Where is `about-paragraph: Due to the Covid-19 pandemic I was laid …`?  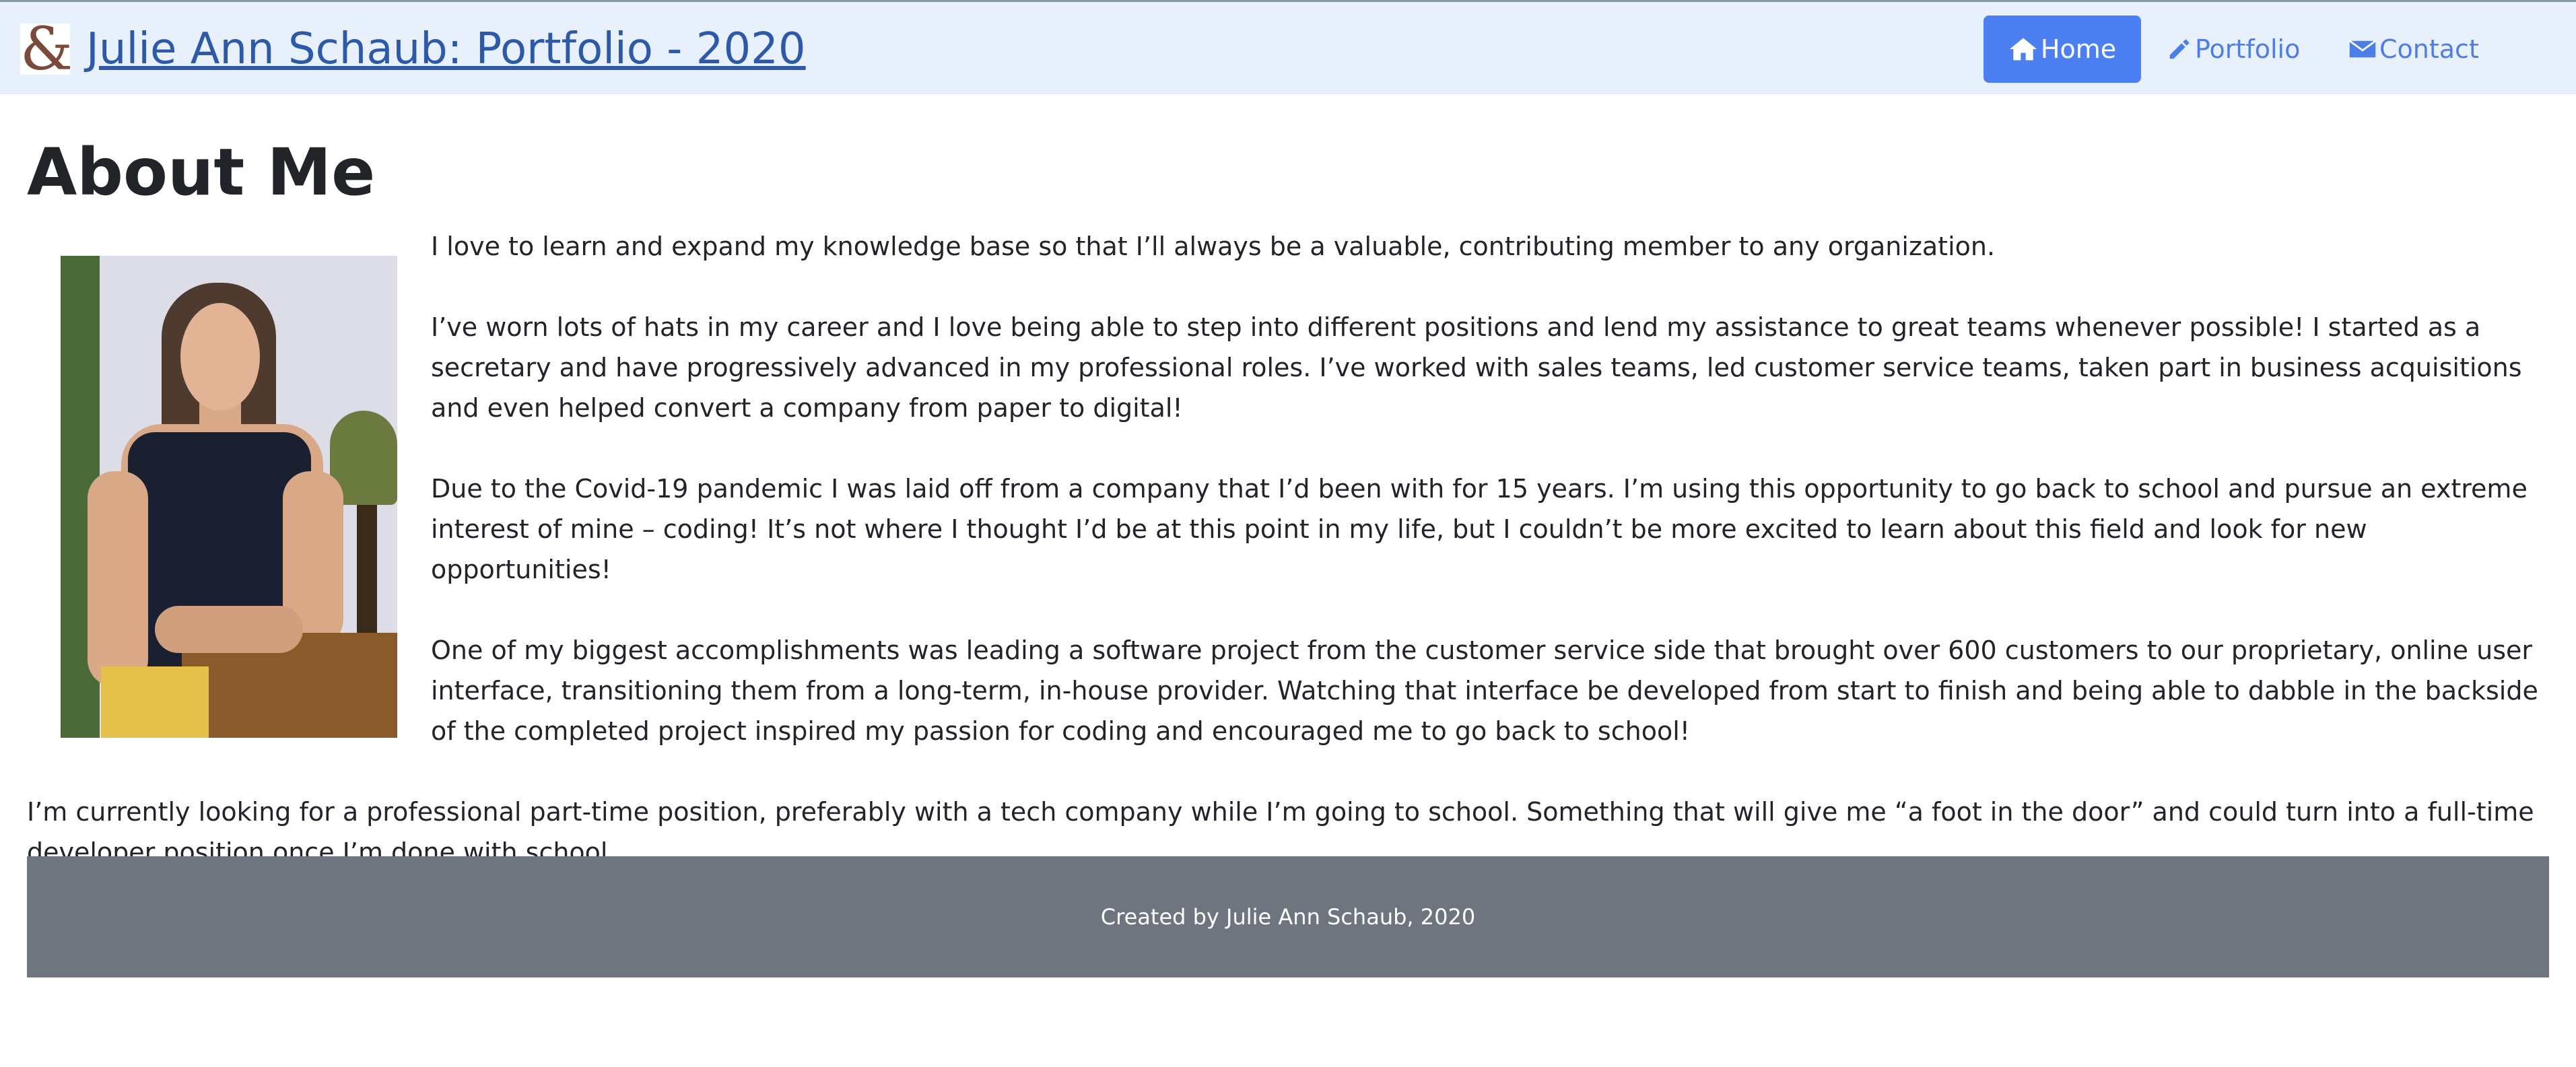 about-paragraph: Due to the Covid-19 pandemic I was laid … is located at coordinates (1479, 529).